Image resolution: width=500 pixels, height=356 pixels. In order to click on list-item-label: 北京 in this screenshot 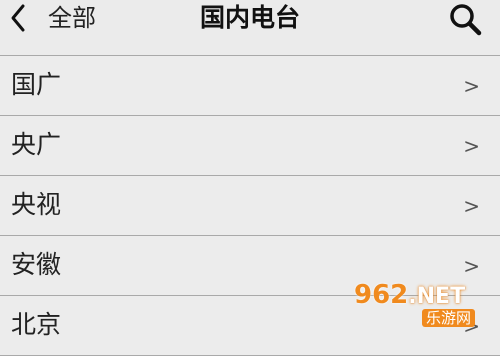, I will do `click(36, 324)`.